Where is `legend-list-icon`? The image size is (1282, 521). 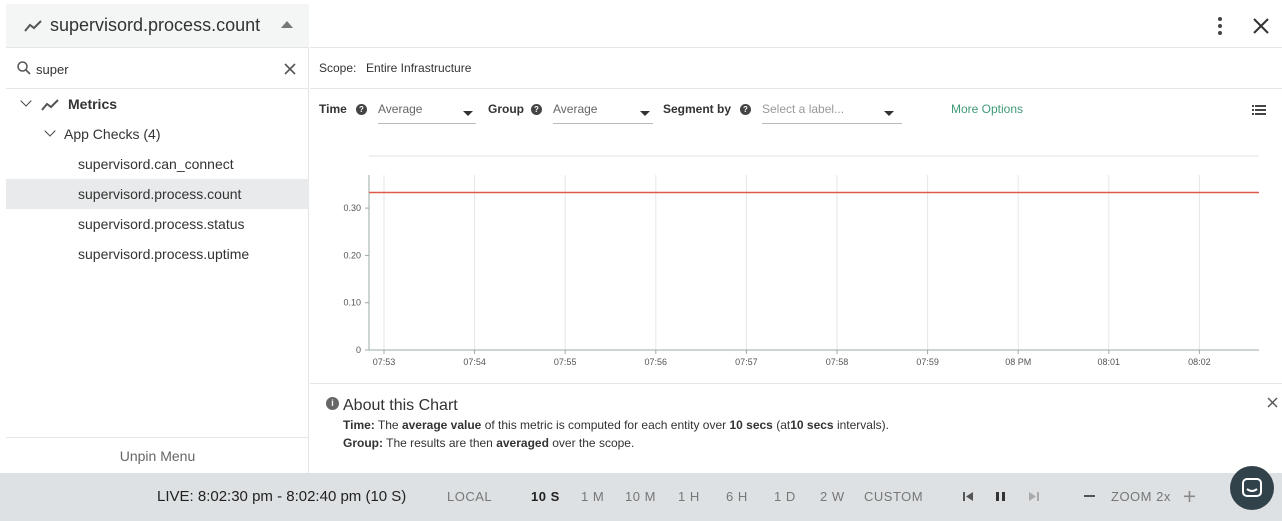
legend-list-icon is located at coordinates (1259, 110).